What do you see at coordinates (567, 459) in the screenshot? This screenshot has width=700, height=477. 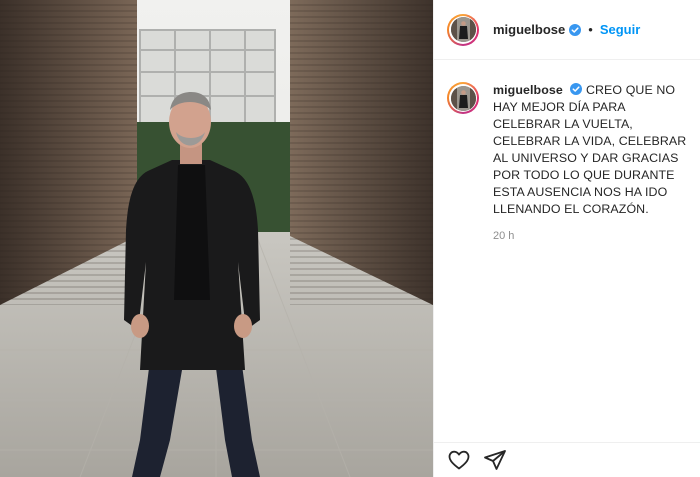 I see `action-bar` at bounding box center [567, 459].